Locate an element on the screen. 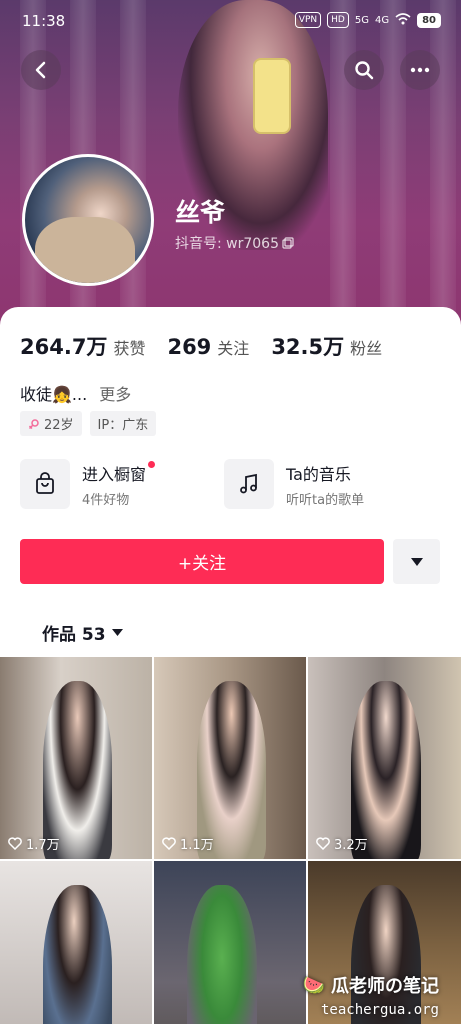 The width and height of the screenshot is (461, 1024). profile-tags: 22岁 IP：广东 is located at coordinates (88, 423).